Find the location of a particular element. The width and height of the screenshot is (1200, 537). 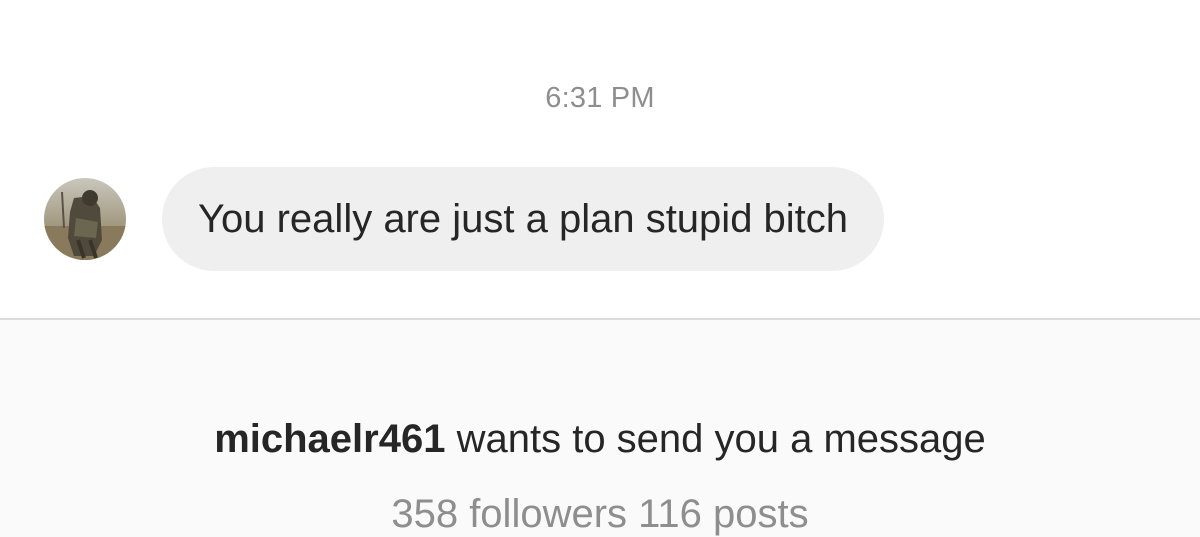

avatar-photo-icon is located at coordinates (85, 219).